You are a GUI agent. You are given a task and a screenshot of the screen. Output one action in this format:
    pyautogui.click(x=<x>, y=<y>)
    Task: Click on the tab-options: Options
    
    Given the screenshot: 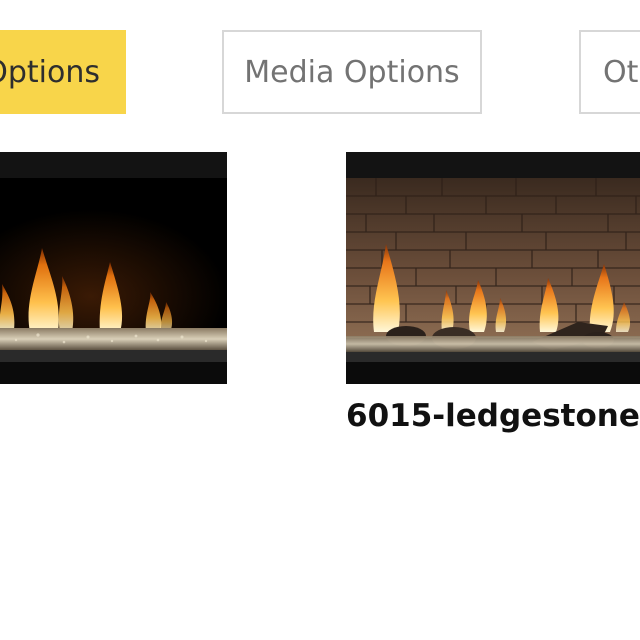 What is the action you would take?
    pyautogui.click(x=63, y=72)
    